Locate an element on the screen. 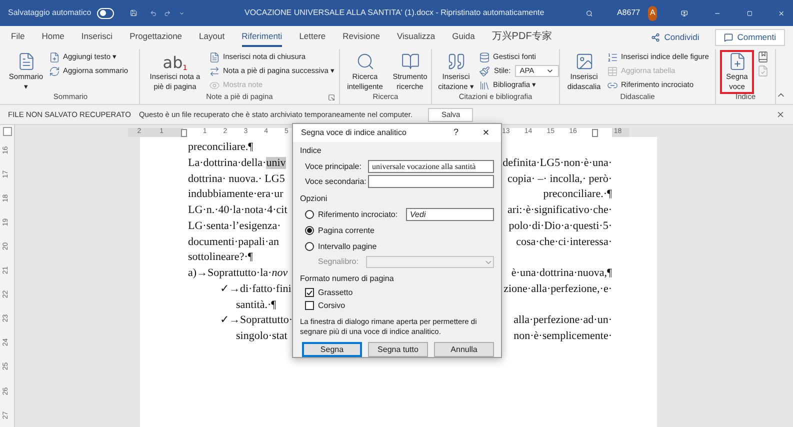  document-text: zione·alla·perfezione,·e· is located at coordinates (558, 289).